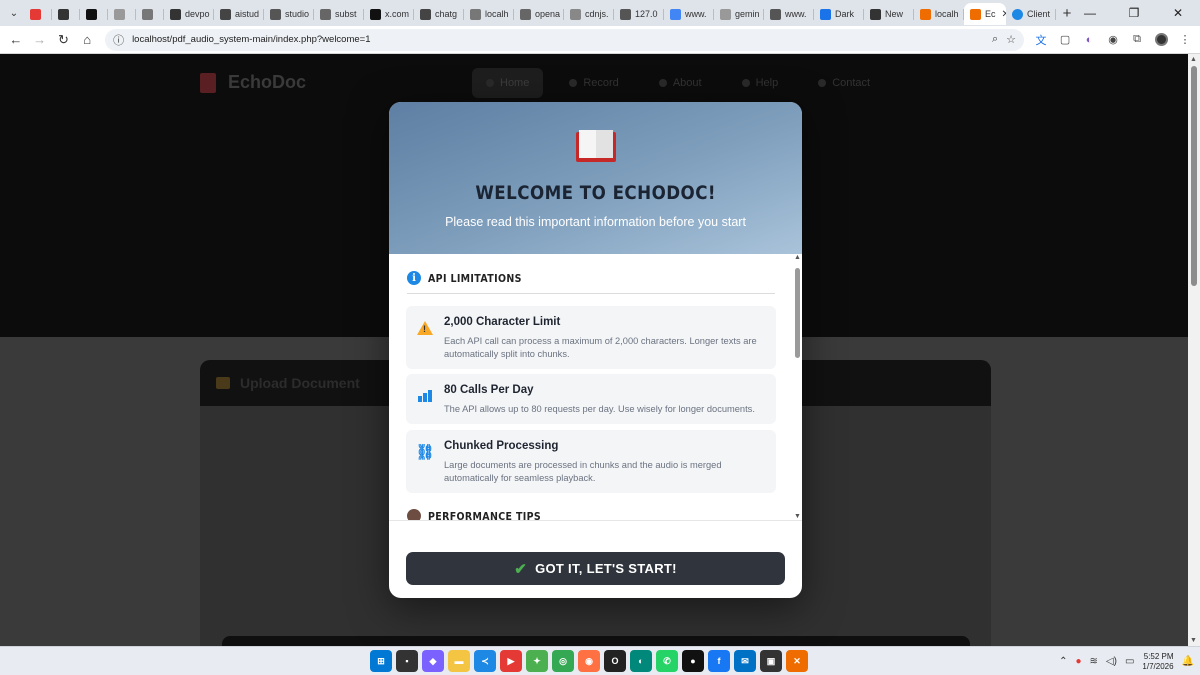 The image size is (1200, 675). Describe the element at coordinates (1031, 14) in the screenshot. I see `tab-client: Client` at that location.